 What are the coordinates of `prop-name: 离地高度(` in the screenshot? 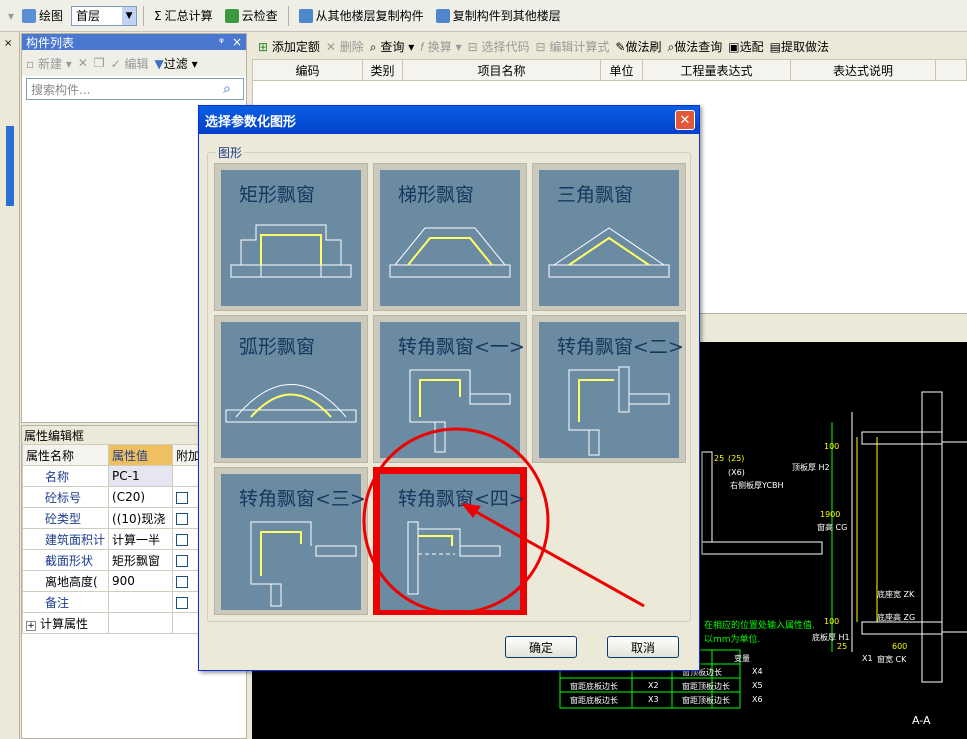 It's located at (65, 581).